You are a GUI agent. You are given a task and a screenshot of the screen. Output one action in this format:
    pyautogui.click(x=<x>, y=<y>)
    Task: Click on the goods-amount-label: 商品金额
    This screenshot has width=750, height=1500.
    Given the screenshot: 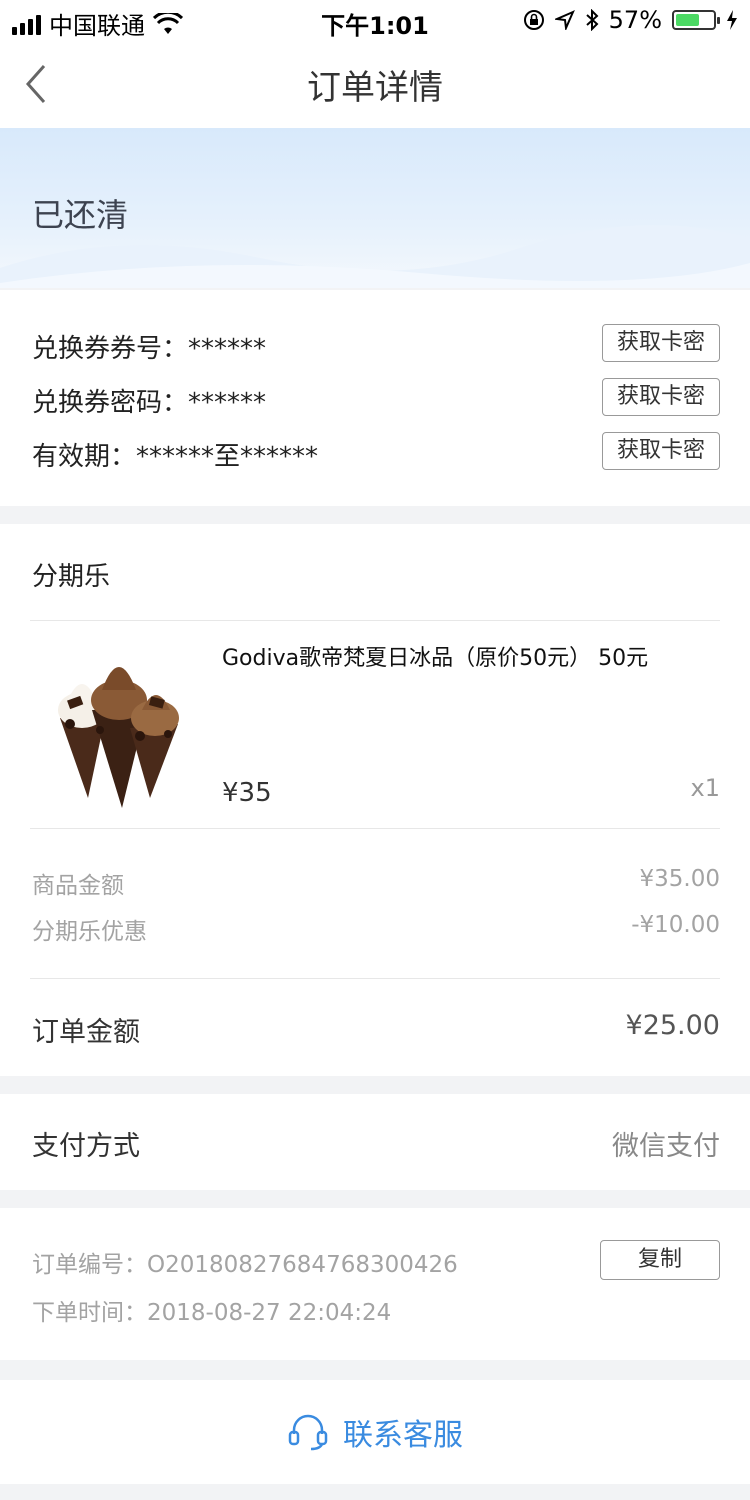 What is the action you would take?
    pyautogui.click(x=78, y=886)
    